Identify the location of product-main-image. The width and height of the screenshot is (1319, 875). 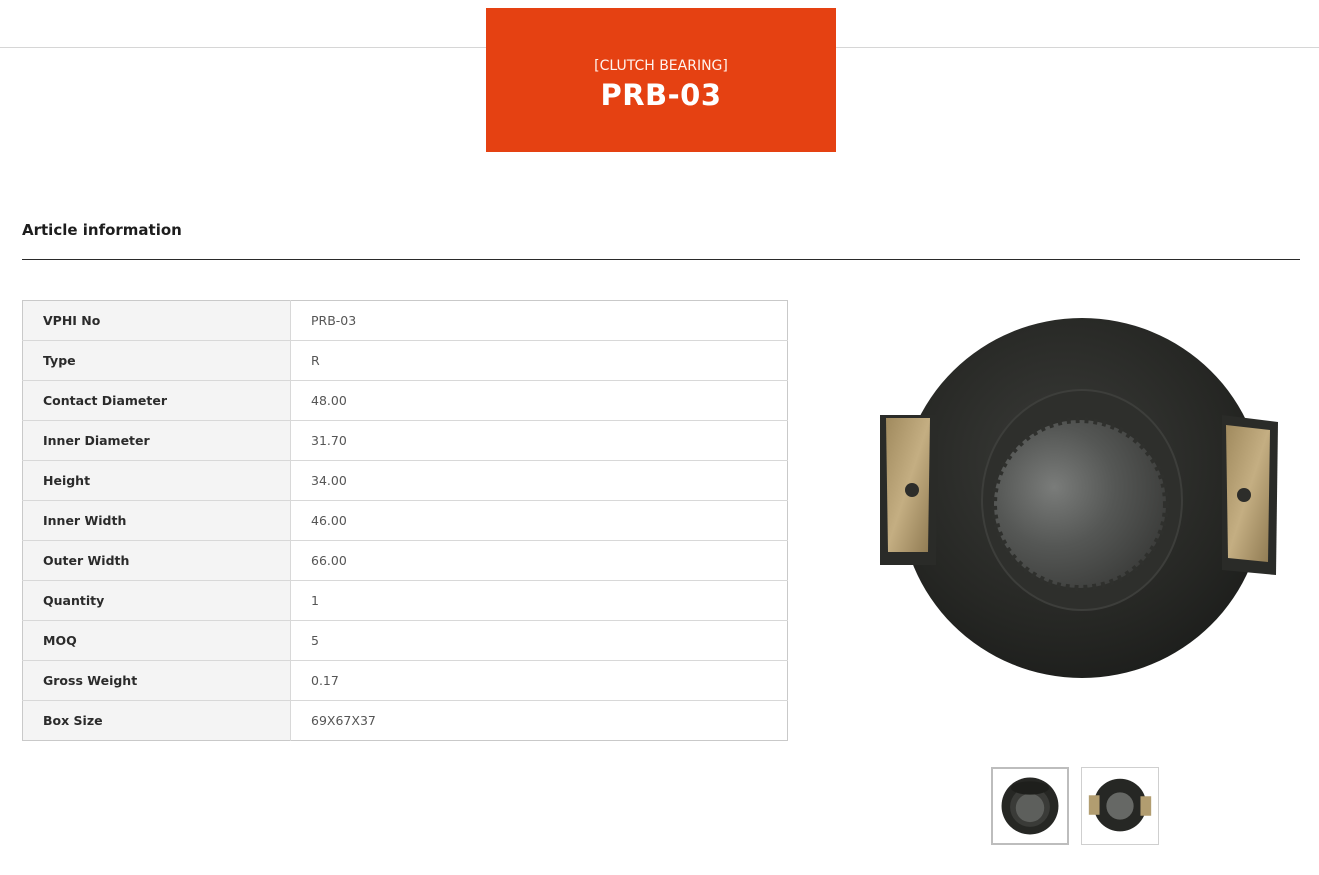
(1079, 500).